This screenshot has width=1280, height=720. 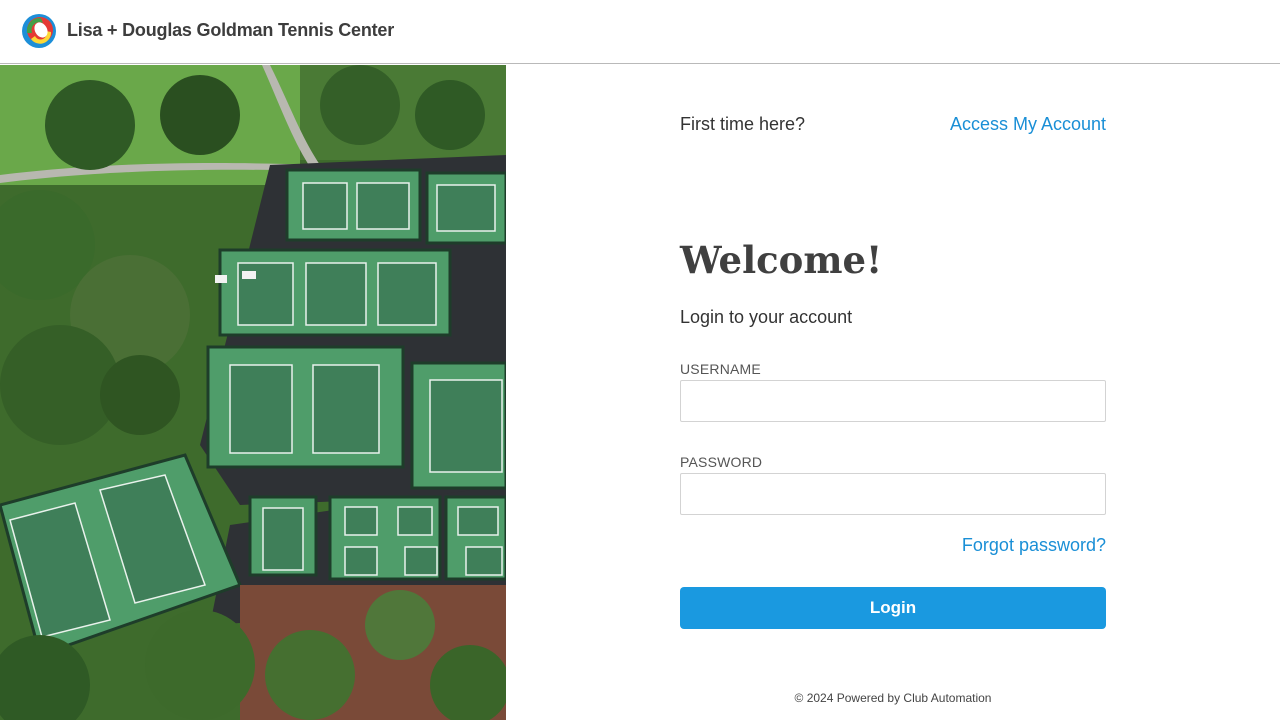 What do you see at coordinates (893, 401) in the screenshot?
I see `username-input` at bounding box center [893, 401].